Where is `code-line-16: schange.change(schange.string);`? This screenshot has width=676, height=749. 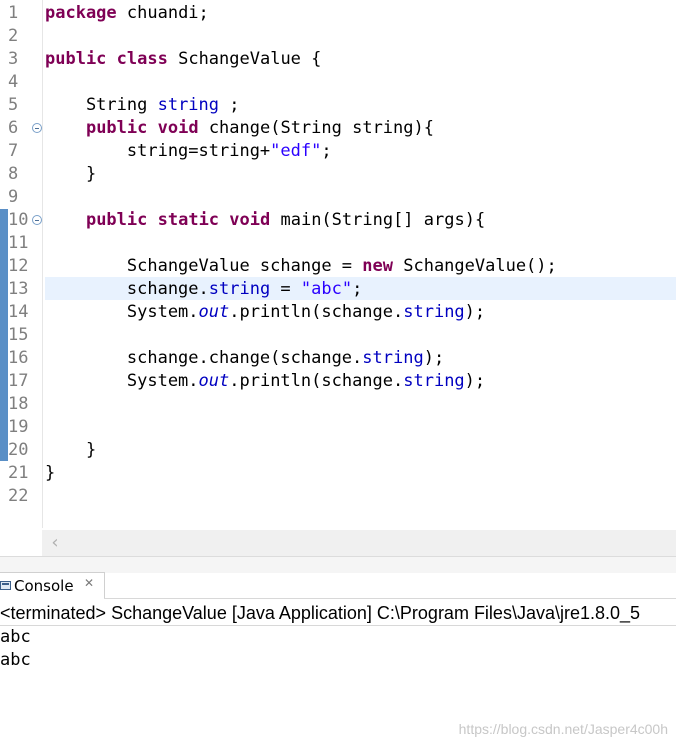
code-line-16: schange.change(schange.string); is located at coordinates (244, 358).